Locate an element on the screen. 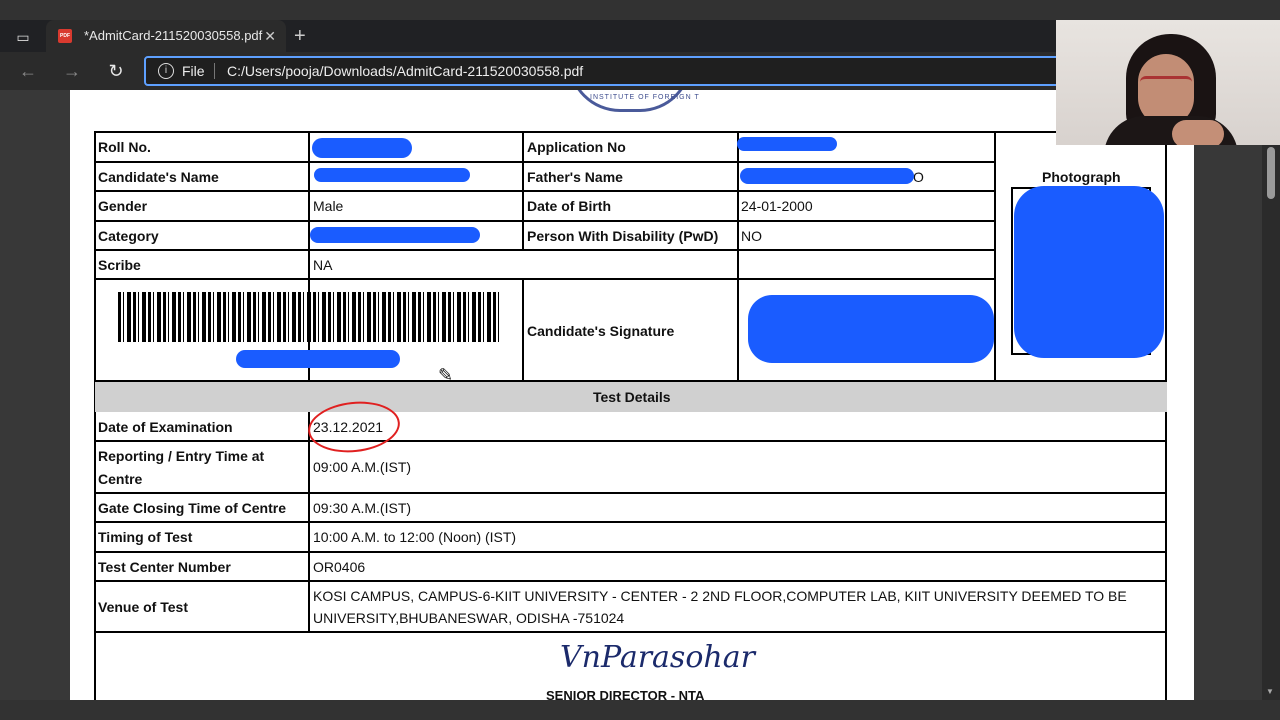 This screenshot has width=1280, height=720. value-test-timing: 10:00 A.M. to 12:00 (Noon) (IST) is located at coordinates (415, 537).